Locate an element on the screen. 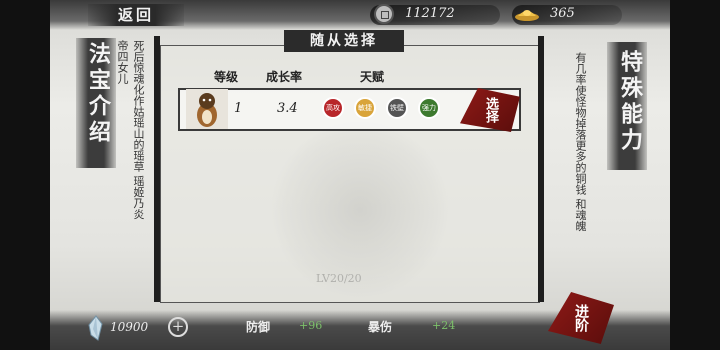 The width and height of the screenshot is (720, 350). talent-badge-4: 强力 is located at coordinates (429, 108).